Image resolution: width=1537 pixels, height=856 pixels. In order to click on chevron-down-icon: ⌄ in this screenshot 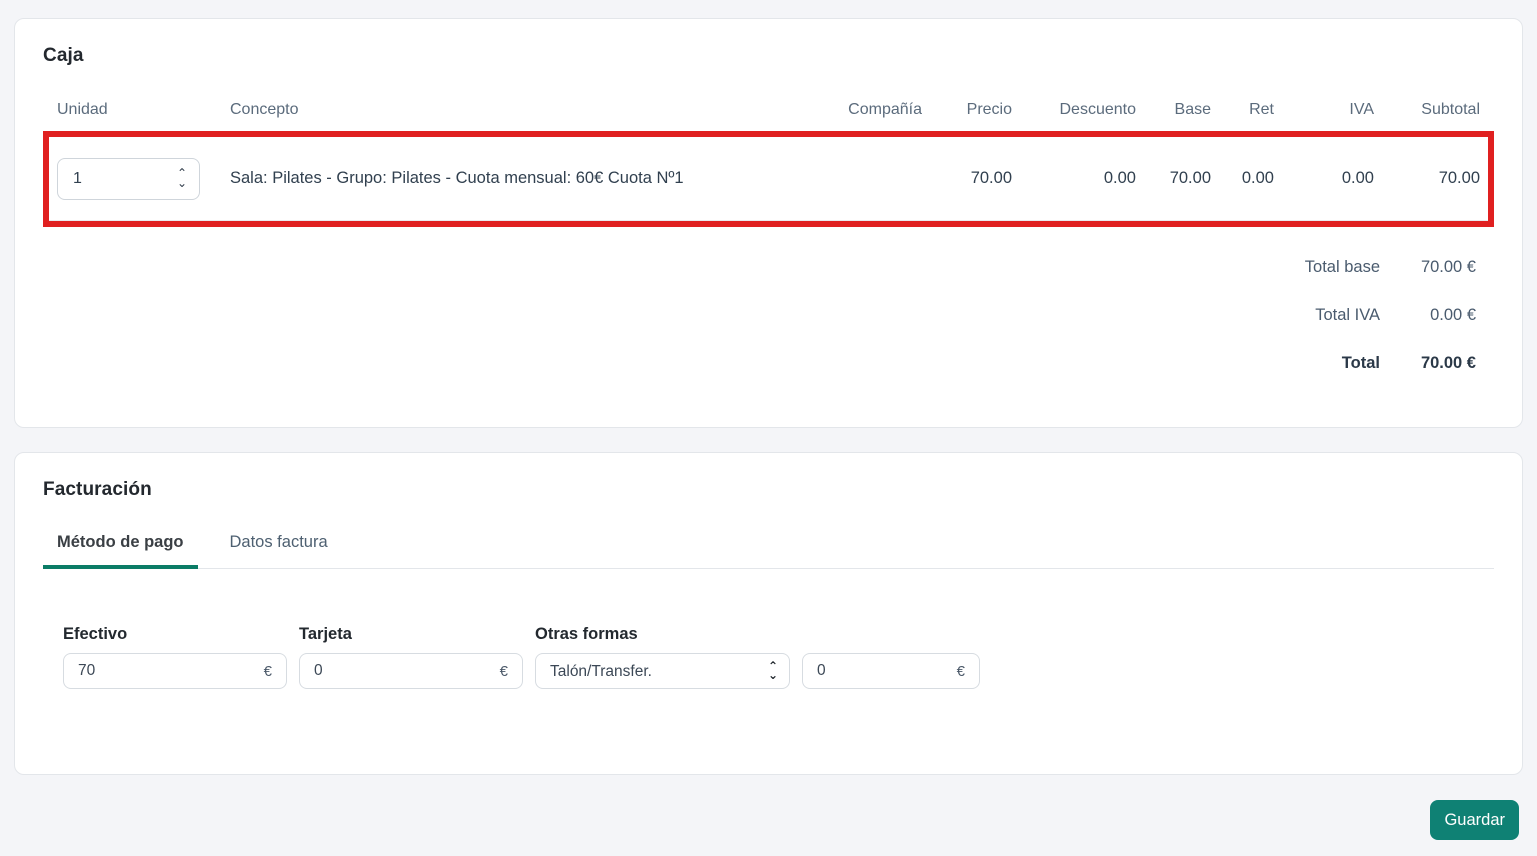, I will do `click(182, 183)`.